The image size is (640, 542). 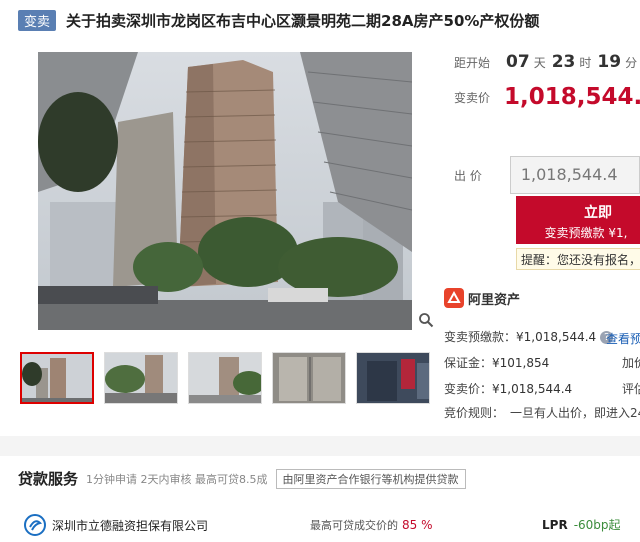 What do you see at coordinates (474, 413) in the screenshot?
I see `bid-rule-label: 竞价规则：` at bounding box center [474, 413].